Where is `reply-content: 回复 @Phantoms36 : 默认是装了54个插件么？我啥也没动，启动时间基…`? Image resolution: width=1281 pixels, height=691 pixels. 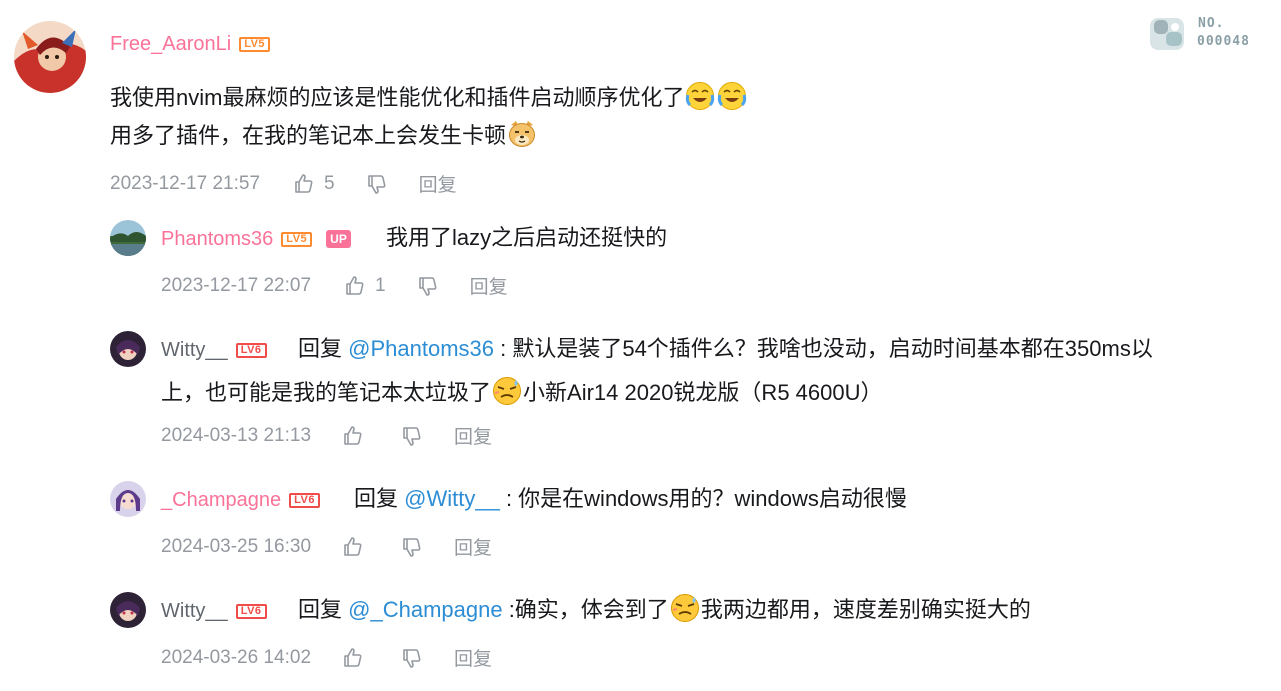 reply-content: 回复 @Phantoms36 : 默认是装了54个插件么？我啥也没动，启动时间基… is located at coordinates (706, 371).